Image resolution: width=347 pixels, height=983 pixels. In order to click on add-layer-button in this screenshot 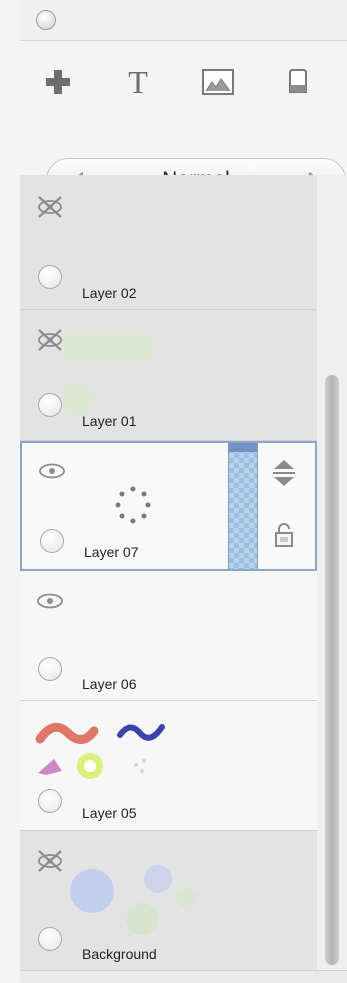, I will do `click(58, 82)`.